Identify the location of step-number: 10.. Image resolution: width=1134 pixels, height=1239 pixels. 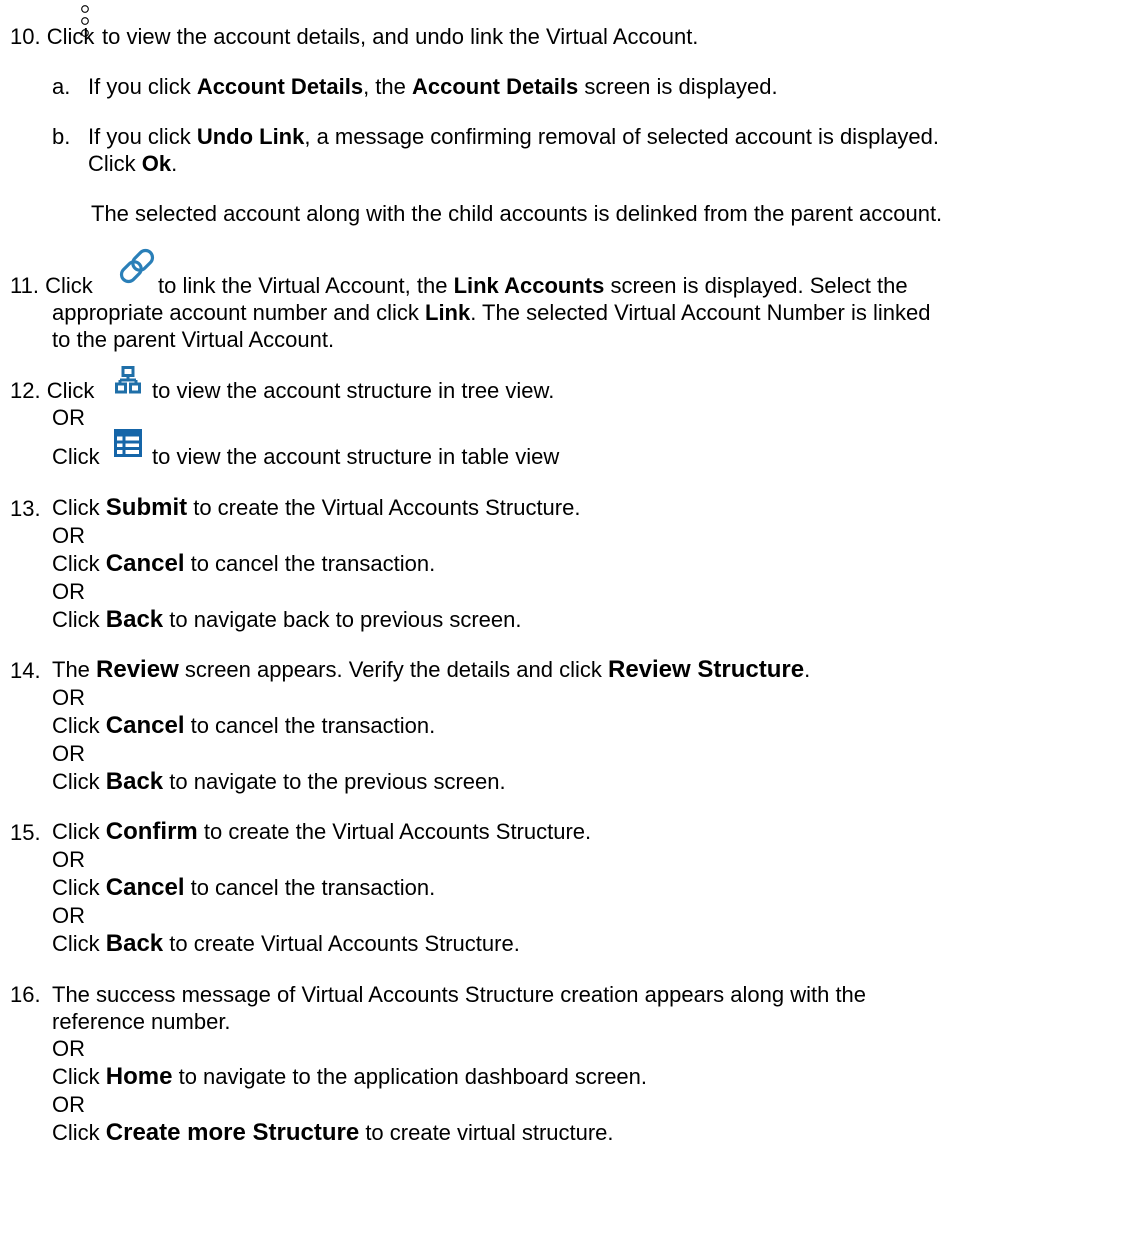
(25, 36).